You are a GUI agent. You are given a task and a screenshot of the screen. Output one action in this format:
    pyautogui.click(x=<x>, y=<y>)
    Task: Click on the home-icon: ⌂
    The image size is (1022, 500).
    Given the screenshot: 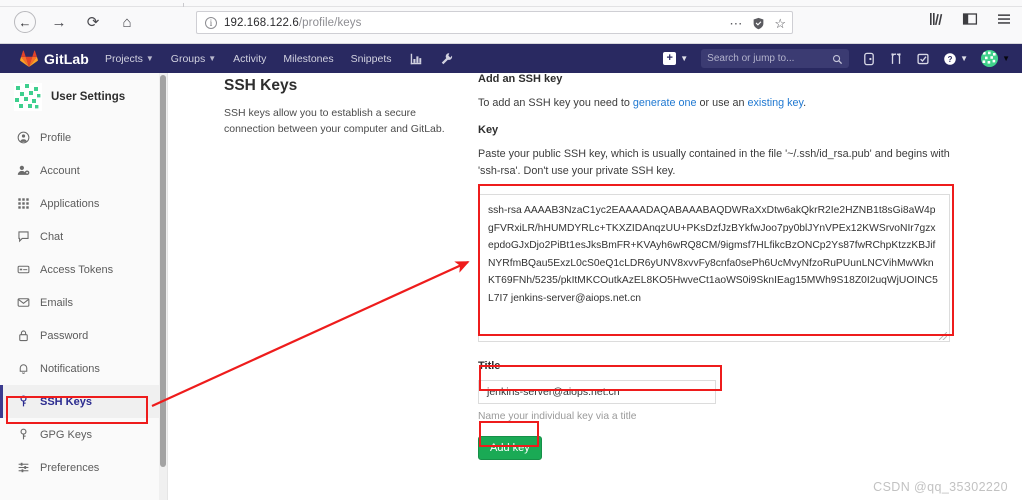 What is the action you would take?
    pyautogui.click(x=127, y=22)
    